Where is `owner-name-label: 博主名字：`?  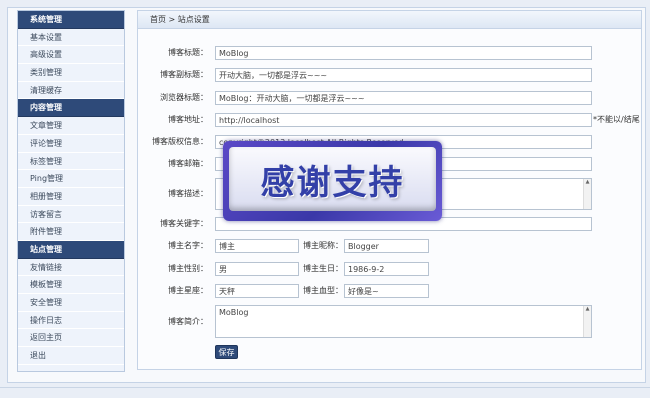 owner-name-label: 博主名字： is located at coordinates (188, 245).